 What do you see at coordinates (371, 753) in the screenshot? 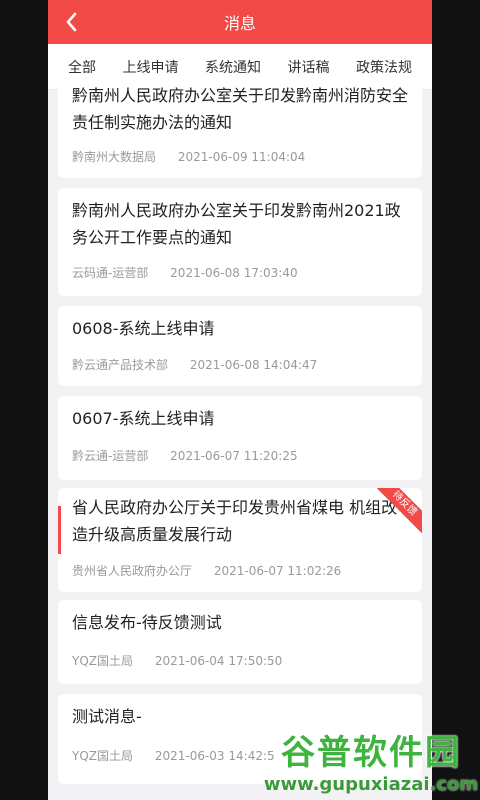
I see `watermark-logo-text: 谷普软件园` at bounding box center [371, 753].